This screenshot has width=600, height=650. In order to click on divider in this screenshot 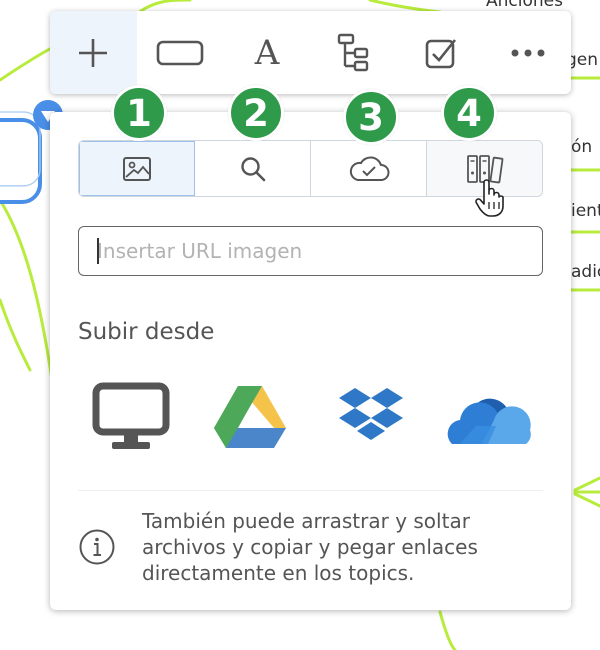, I will do `click(310, 490)`.